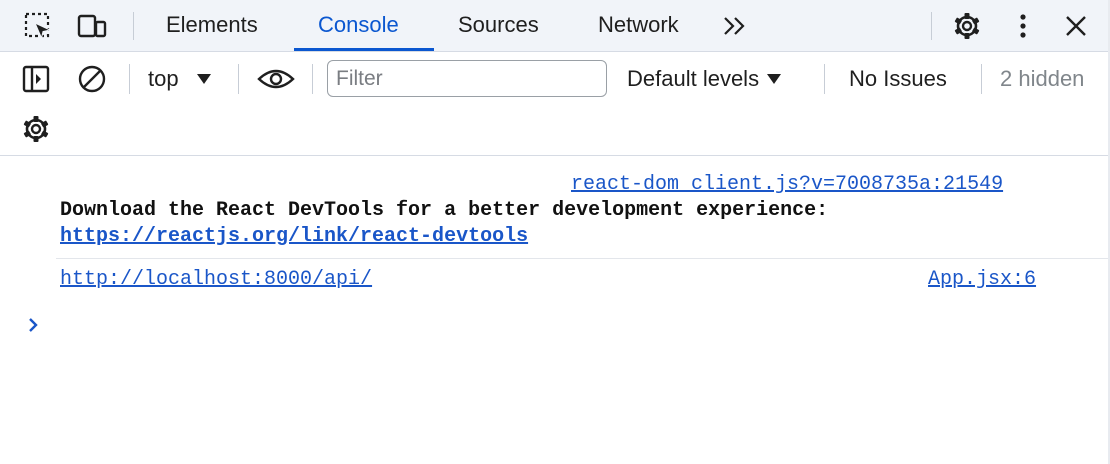 This screenshot has width=1110, height=464. What do you see at coordinates (787, 184) in the screenshot?
I see `message-source-link: react-dom_client.js?v=7008735a:21549` at bounding box center [787, 184].